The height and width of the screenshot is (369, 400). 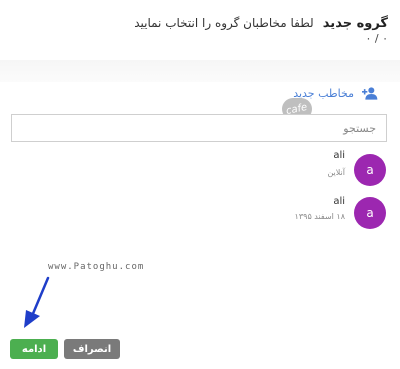 I want to click on person-add-icon, so click(x=370, y=93).